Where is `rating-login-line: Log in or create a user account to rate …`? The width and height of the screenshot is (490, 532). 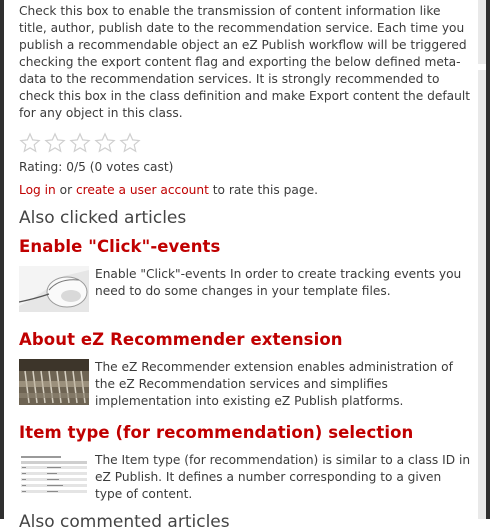 rating-login-line: Log in or create a user account to rate … is located at coordinates (245, 190).